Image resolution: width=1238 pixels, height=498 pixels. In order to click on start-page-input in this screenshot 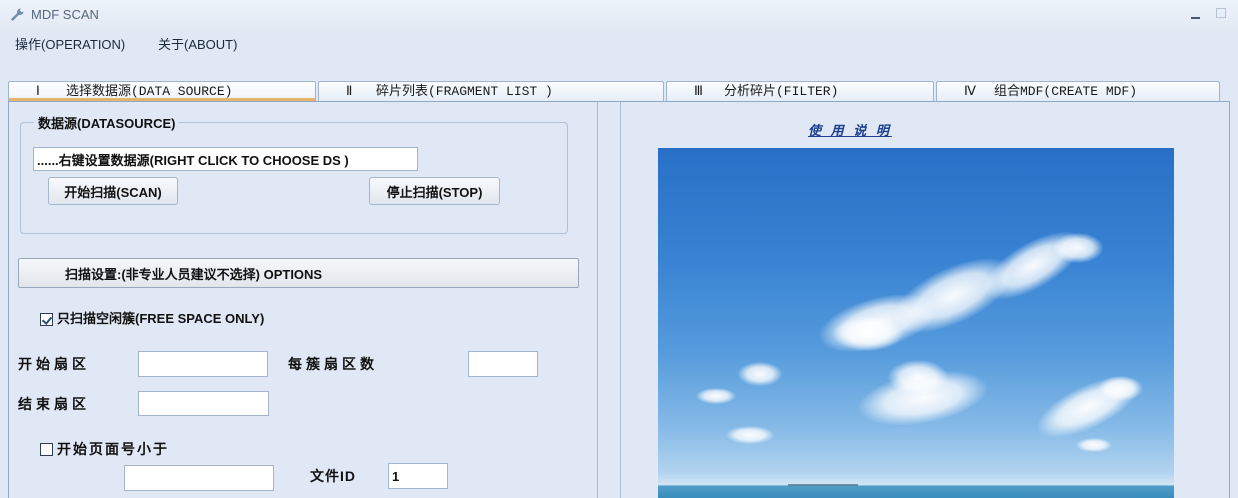, I will do `click(199, 478)`.